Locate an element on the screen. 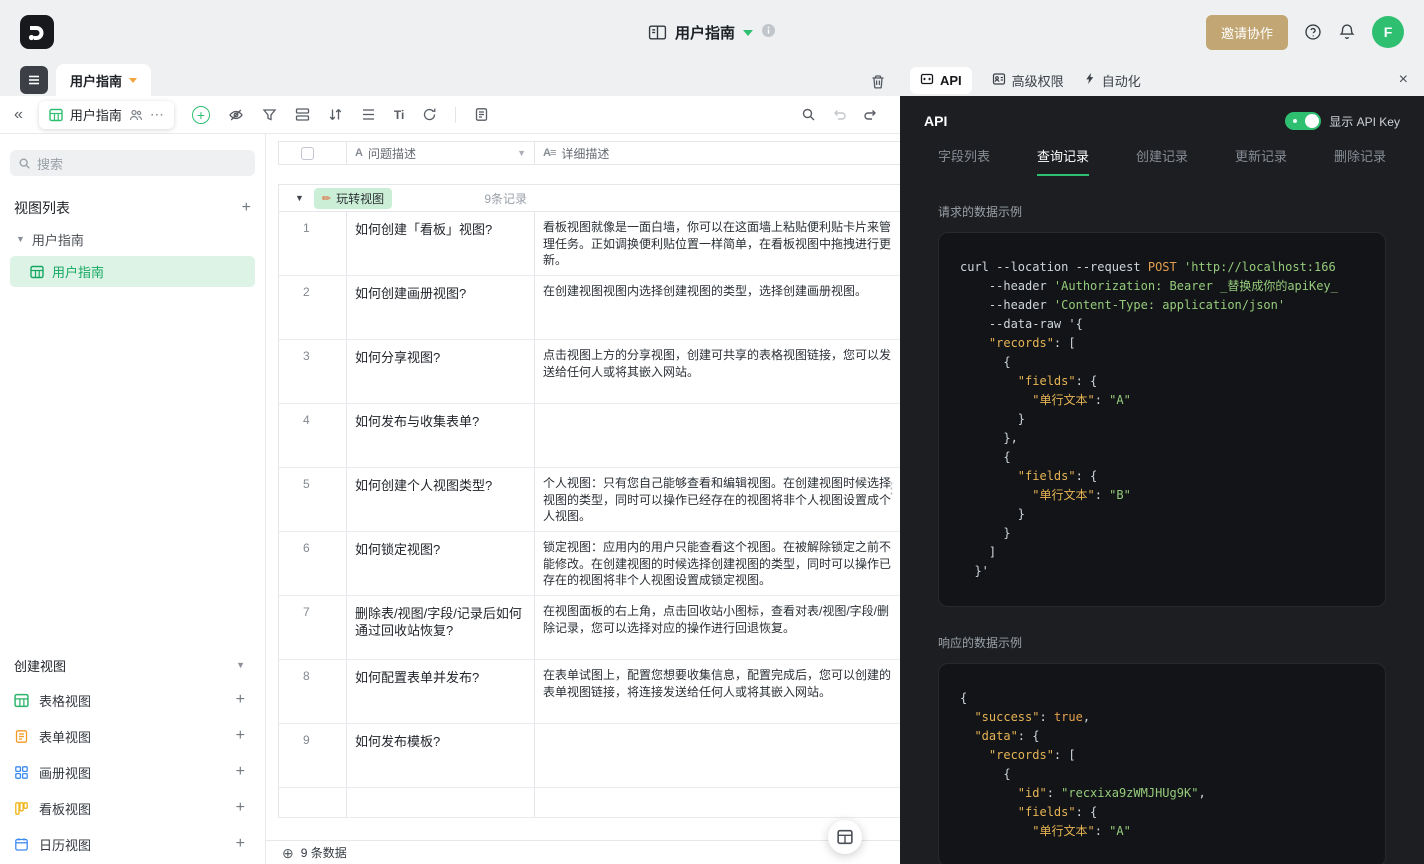 This screenshot has width=1424, height=864. chevron-down-icon is located at coordinates (748, 33).